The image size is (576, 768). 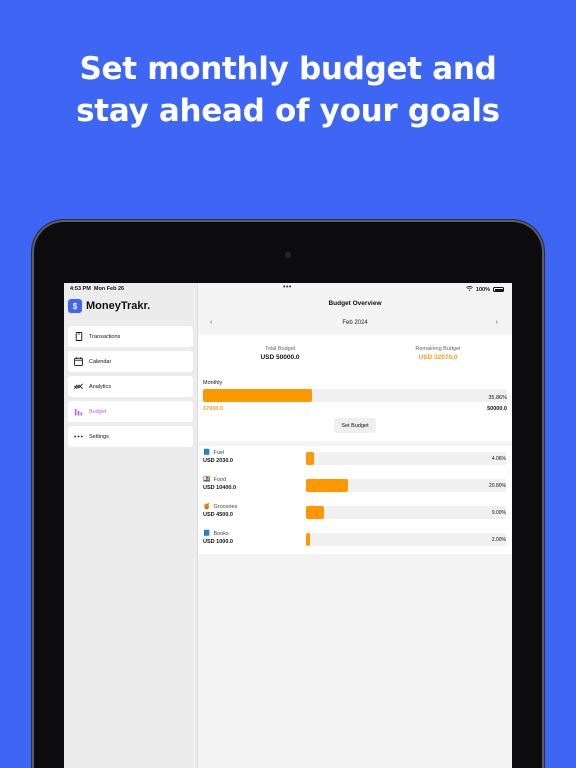 What do you see at coordinates (497, 398) in the screenshot?
I see `monthly-percent: 35.86%` at bounding box center [497, 398].